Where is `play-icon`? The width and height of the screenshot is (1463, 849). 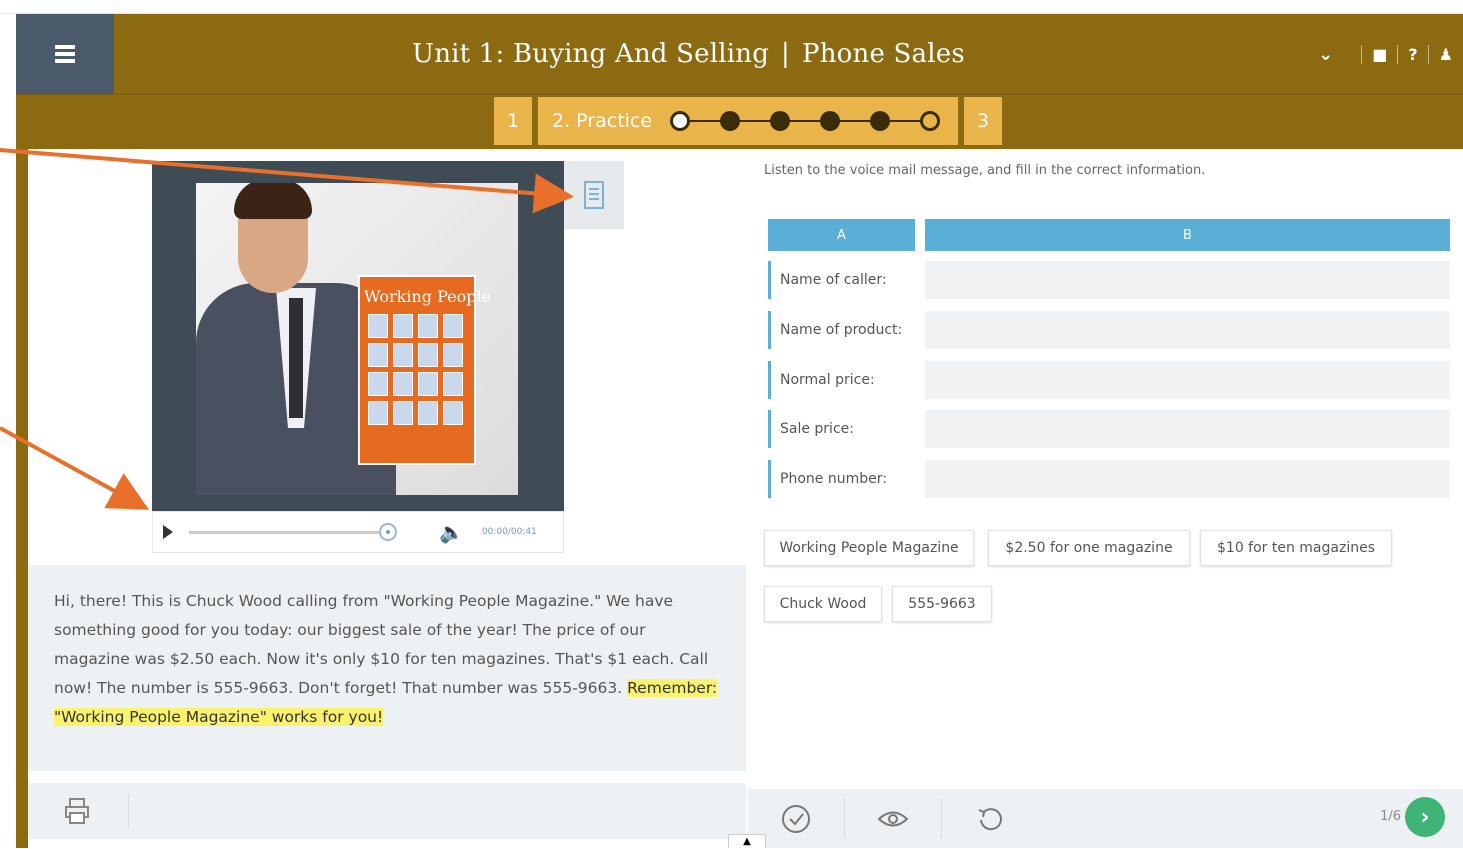 play-icon is located at coordinates (168, 532).